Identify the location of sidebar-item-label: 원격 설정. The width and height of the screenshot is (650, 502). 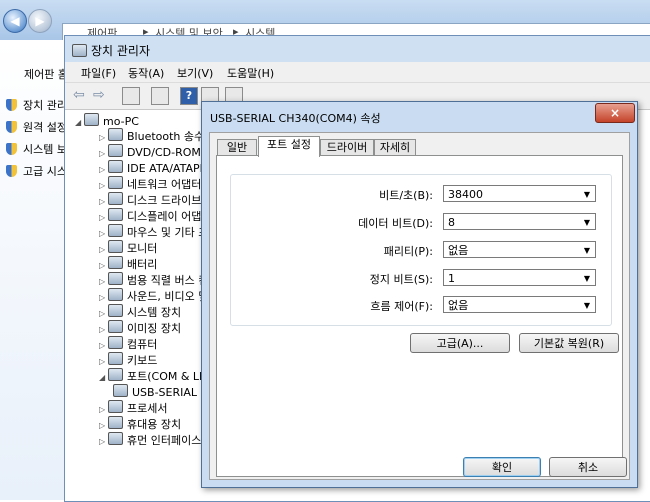
(45, 127).